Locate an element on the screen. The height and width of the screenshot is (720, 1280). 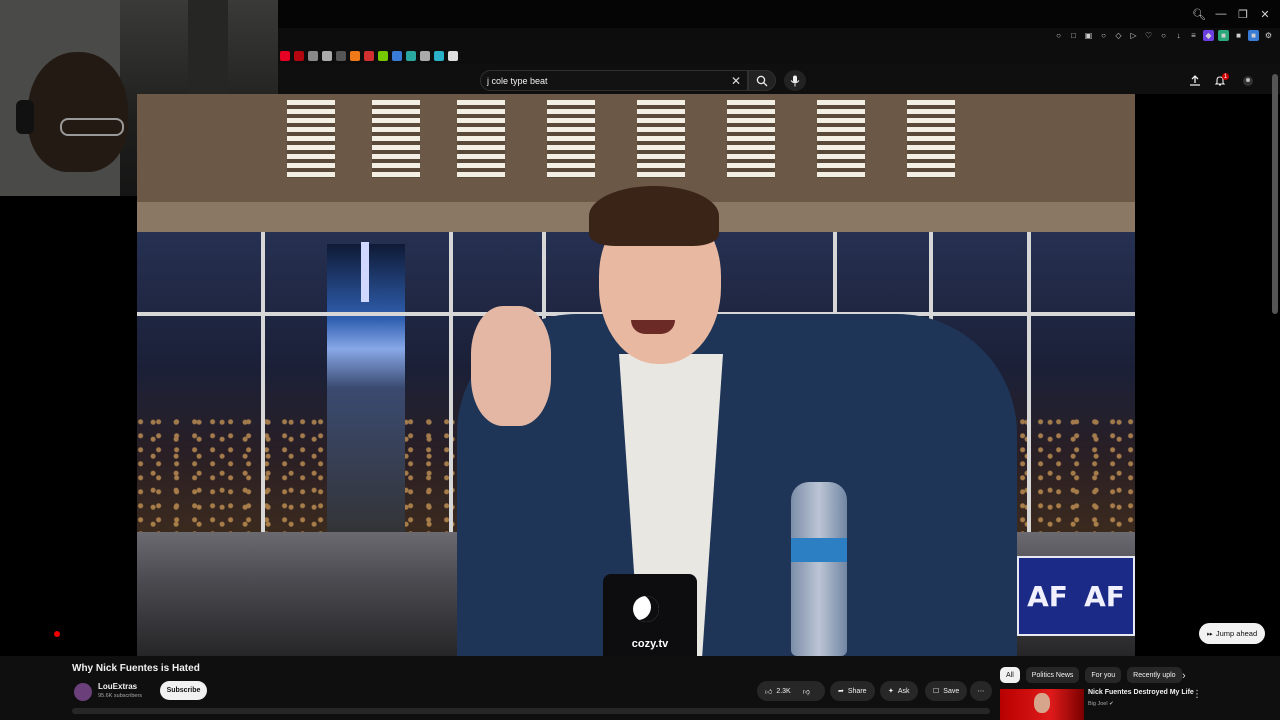
search-tabs-icon: 🔍︎ is located at coordinates (1199, 14).